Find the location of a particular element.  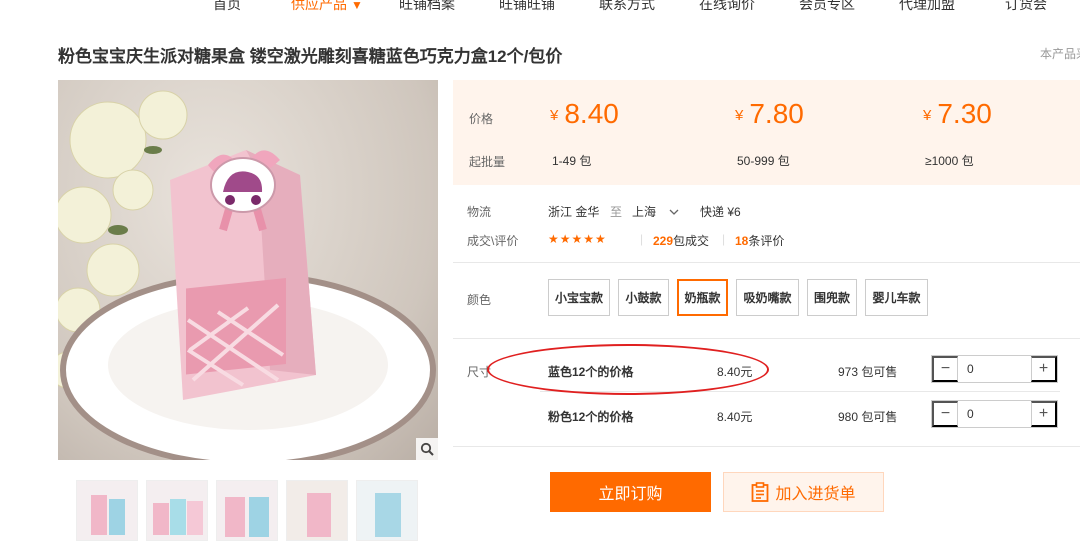

quantity-stepper-pink: − + is located at coordinates (994, 414).